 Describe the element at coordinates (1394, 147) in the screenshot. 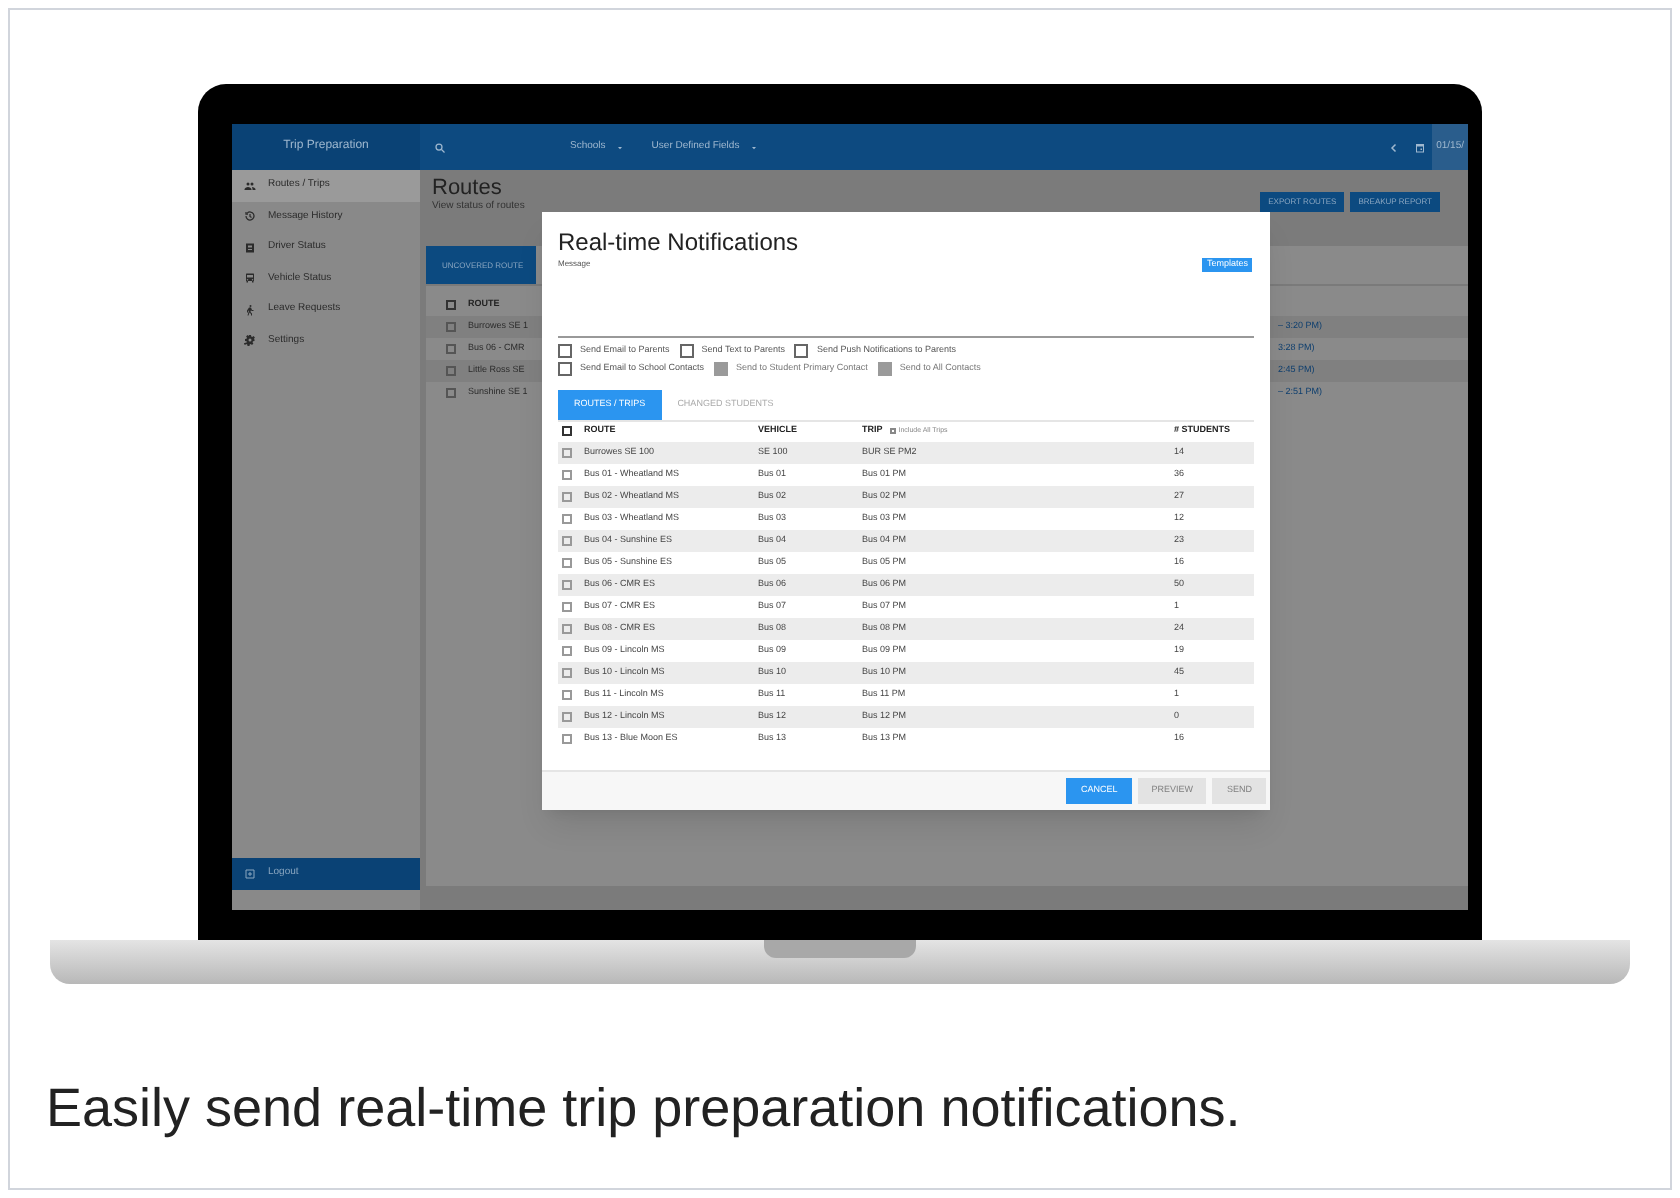

I see `chevron-left-icon` at that location.